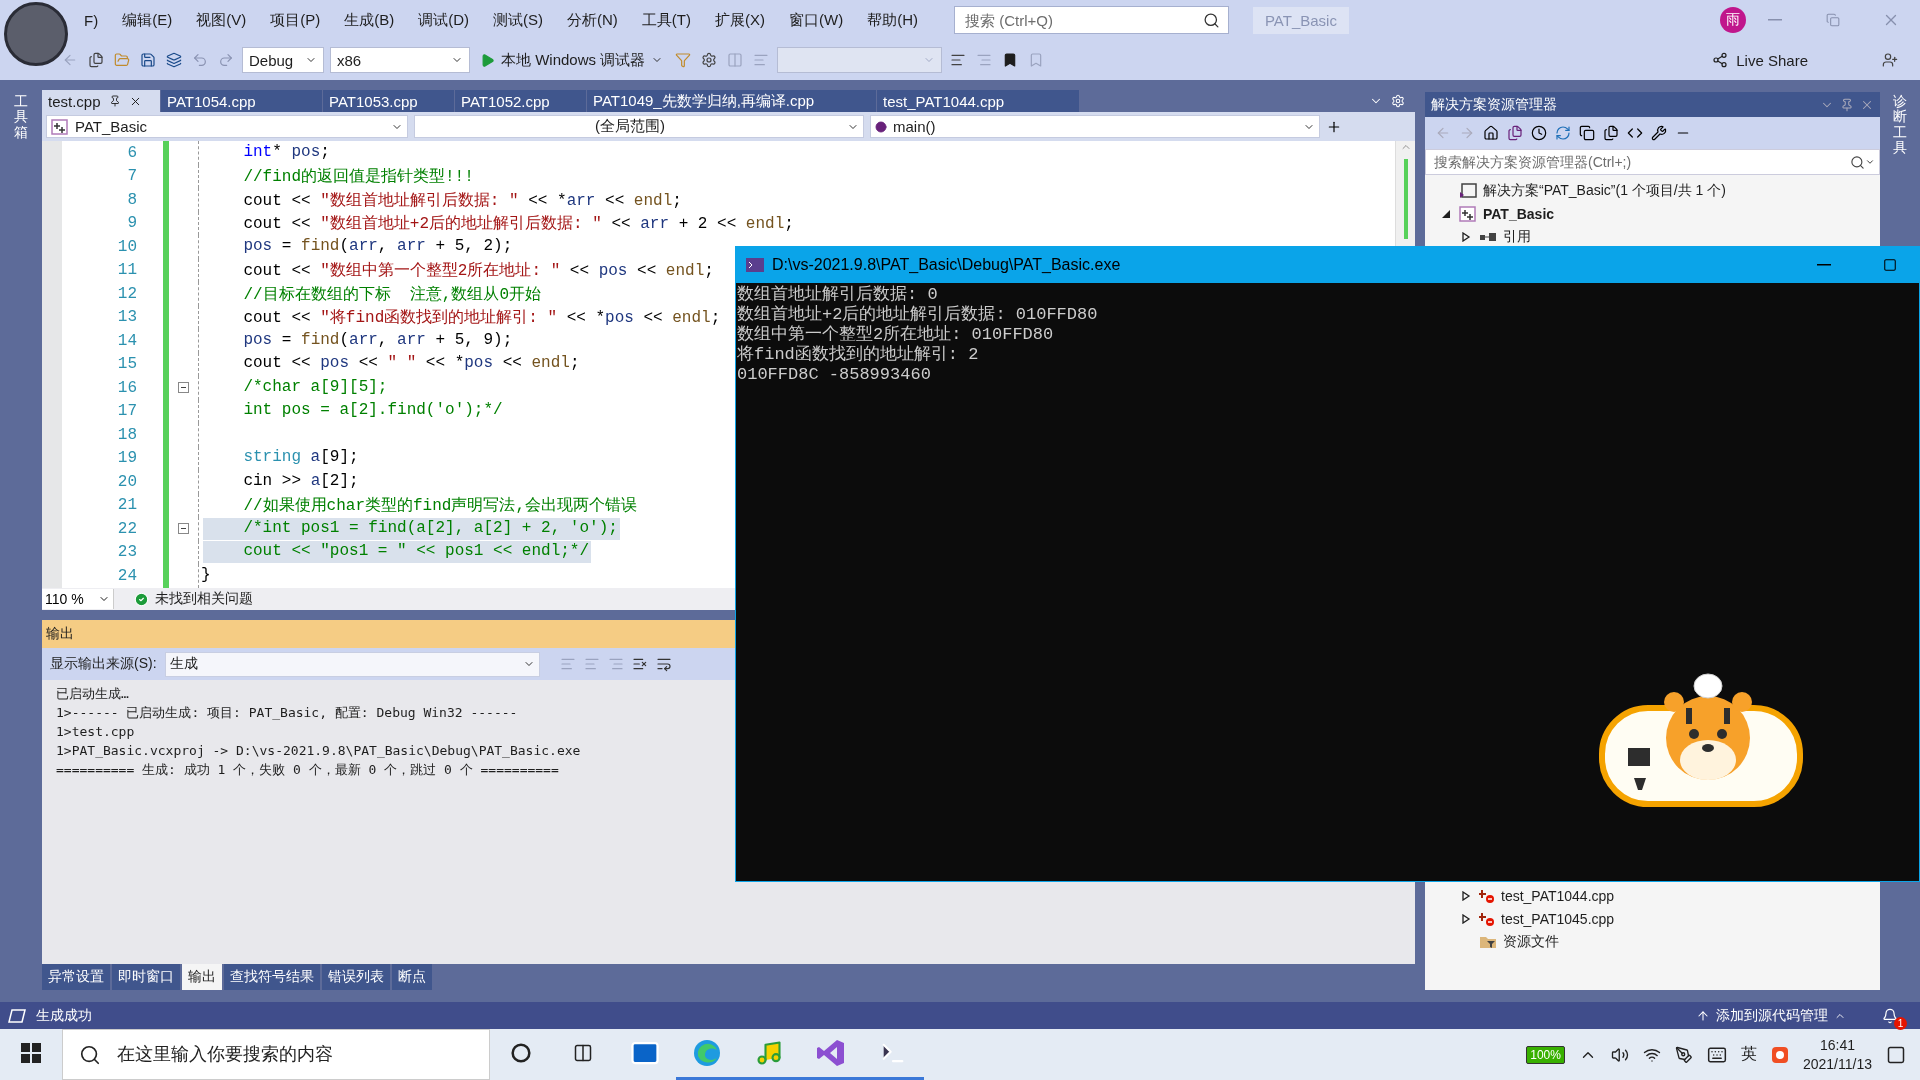  What do you see at coordinates (1771, 1015) in the screenshot?
I see `source-control-button: 添加到源代码管理` at bounding box center [1771, 1015].